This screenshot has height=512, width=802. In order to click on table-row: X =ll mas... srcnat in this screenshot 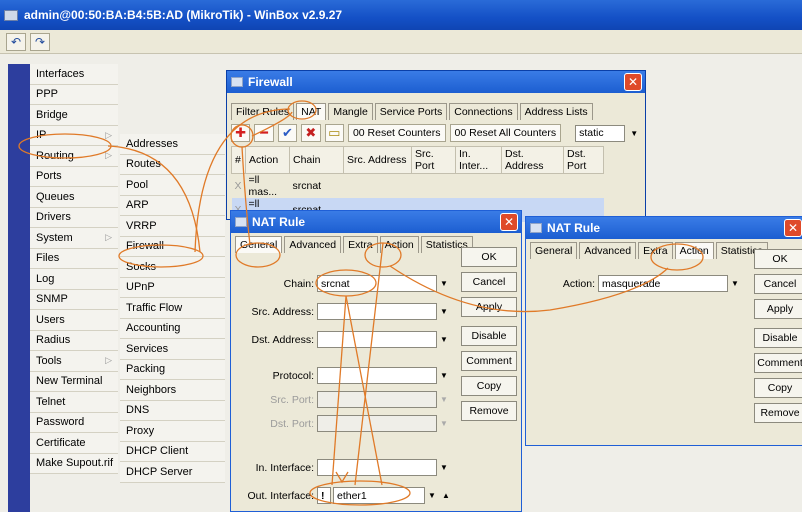, I will do `click(418, 186)`.